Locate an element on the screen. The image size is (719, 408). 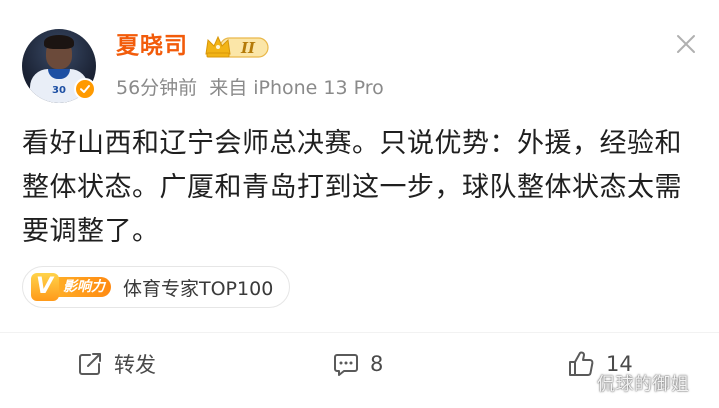
influence-logo-letter: V is located at coordinates (45, 286).